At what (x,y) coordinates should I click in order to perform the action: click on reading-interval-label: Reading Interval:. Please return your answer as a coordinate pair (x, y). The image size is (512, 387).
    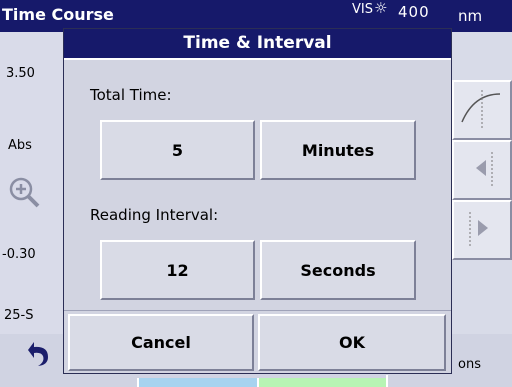
    Looking at the image, I should click on (154, 215).